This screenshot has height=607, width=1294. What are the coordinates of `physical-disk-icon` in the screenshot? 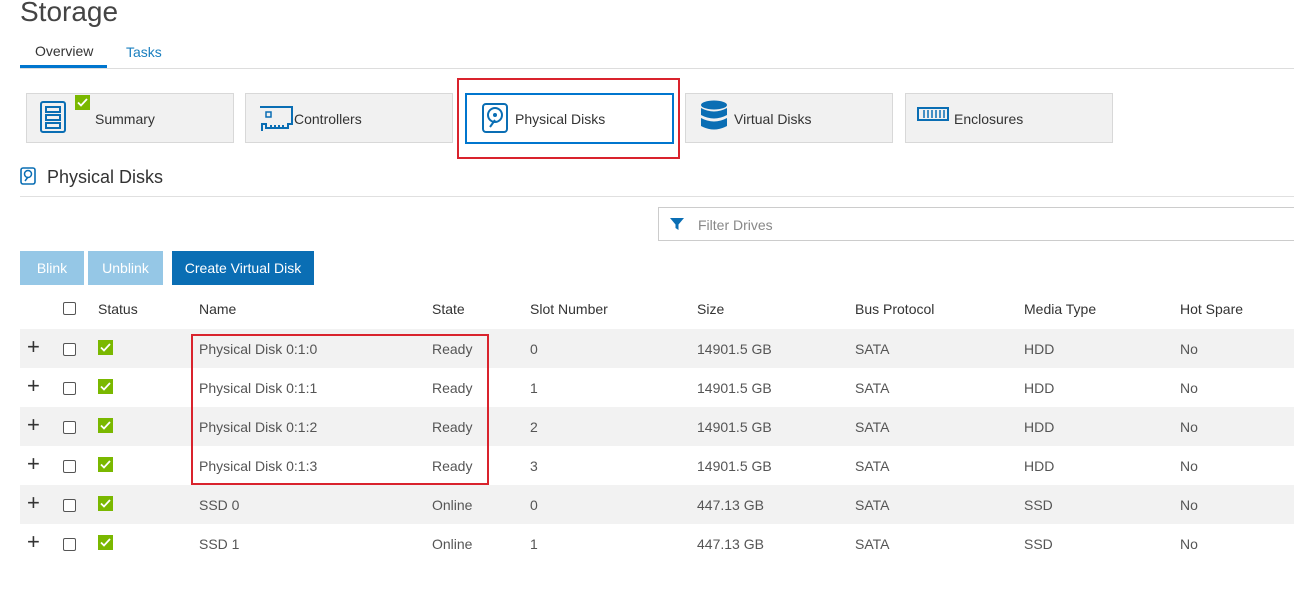 It's located at (28, 176).